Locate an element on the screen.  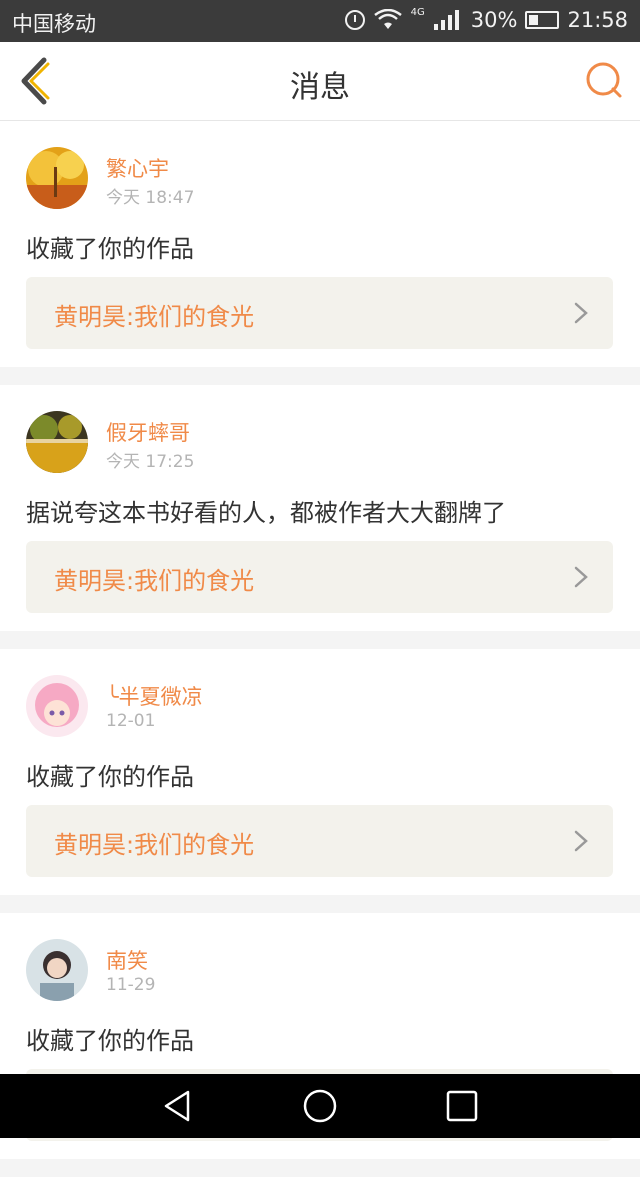
status-icons: 4G 30% 21:58 is located at coordinates (486, 19).